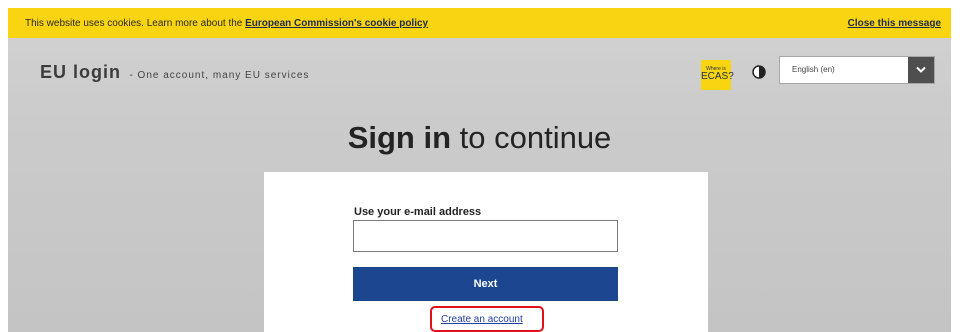  Describe the element at coordinates (485, 284) in the screenshot. I see `next-button: Next` at that location.